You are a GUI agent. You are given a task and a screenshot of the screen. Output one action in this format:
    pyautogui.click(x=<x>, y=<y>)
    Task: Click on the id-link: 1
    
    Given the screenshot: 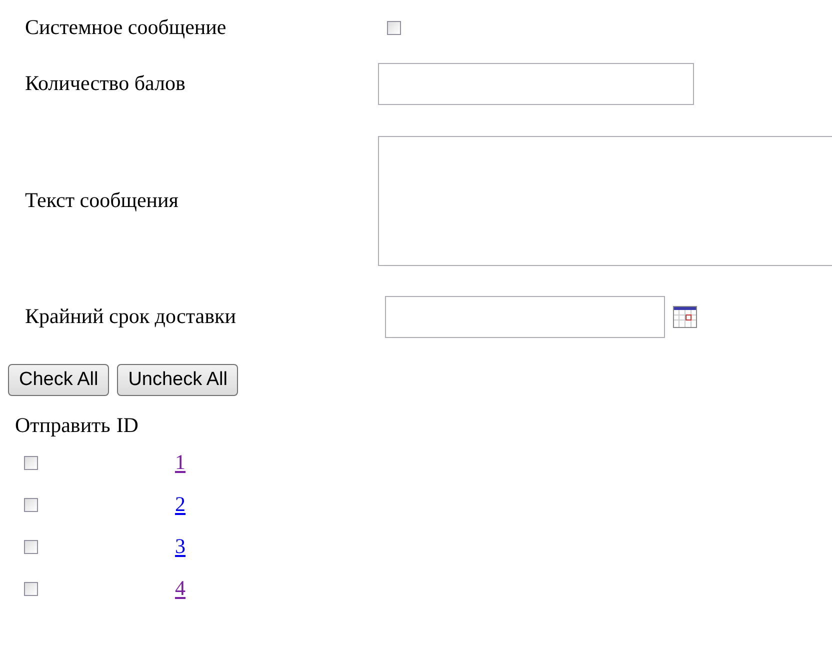 What is the action you would take?
    pyautogui.click(x=180, y=462)
    